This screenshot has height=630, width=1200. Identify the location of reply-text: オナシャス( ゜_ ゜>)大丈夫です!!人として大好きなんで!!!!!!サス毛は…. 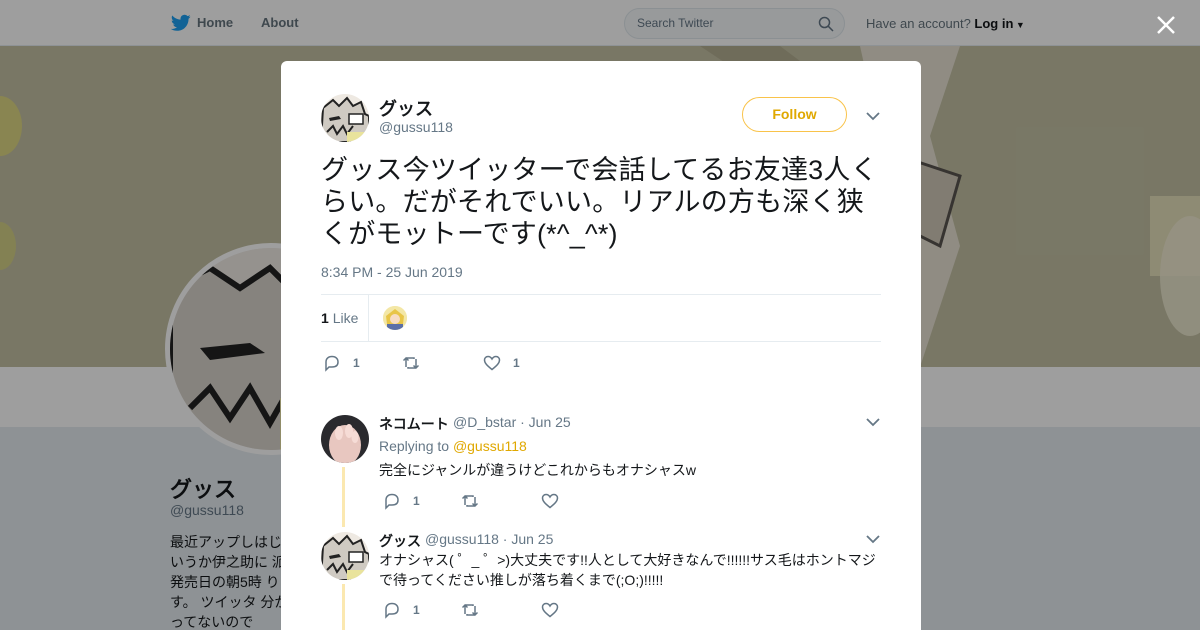
(627, 570).